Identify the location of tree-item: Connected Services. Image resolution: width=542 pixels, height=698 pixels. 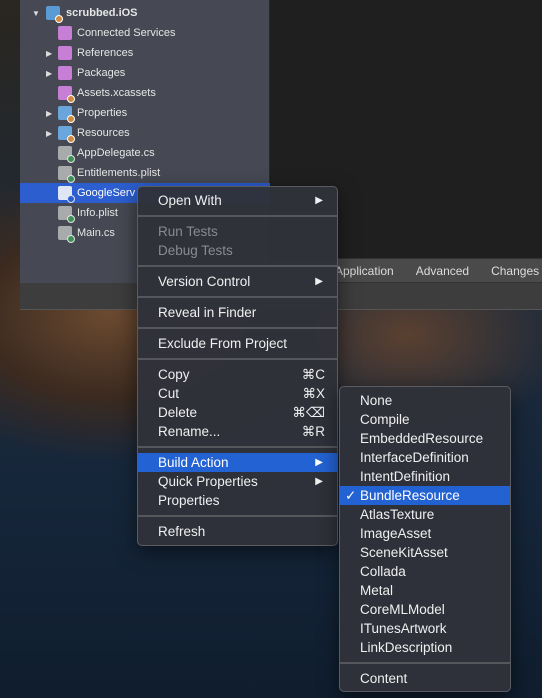
(145, 33).